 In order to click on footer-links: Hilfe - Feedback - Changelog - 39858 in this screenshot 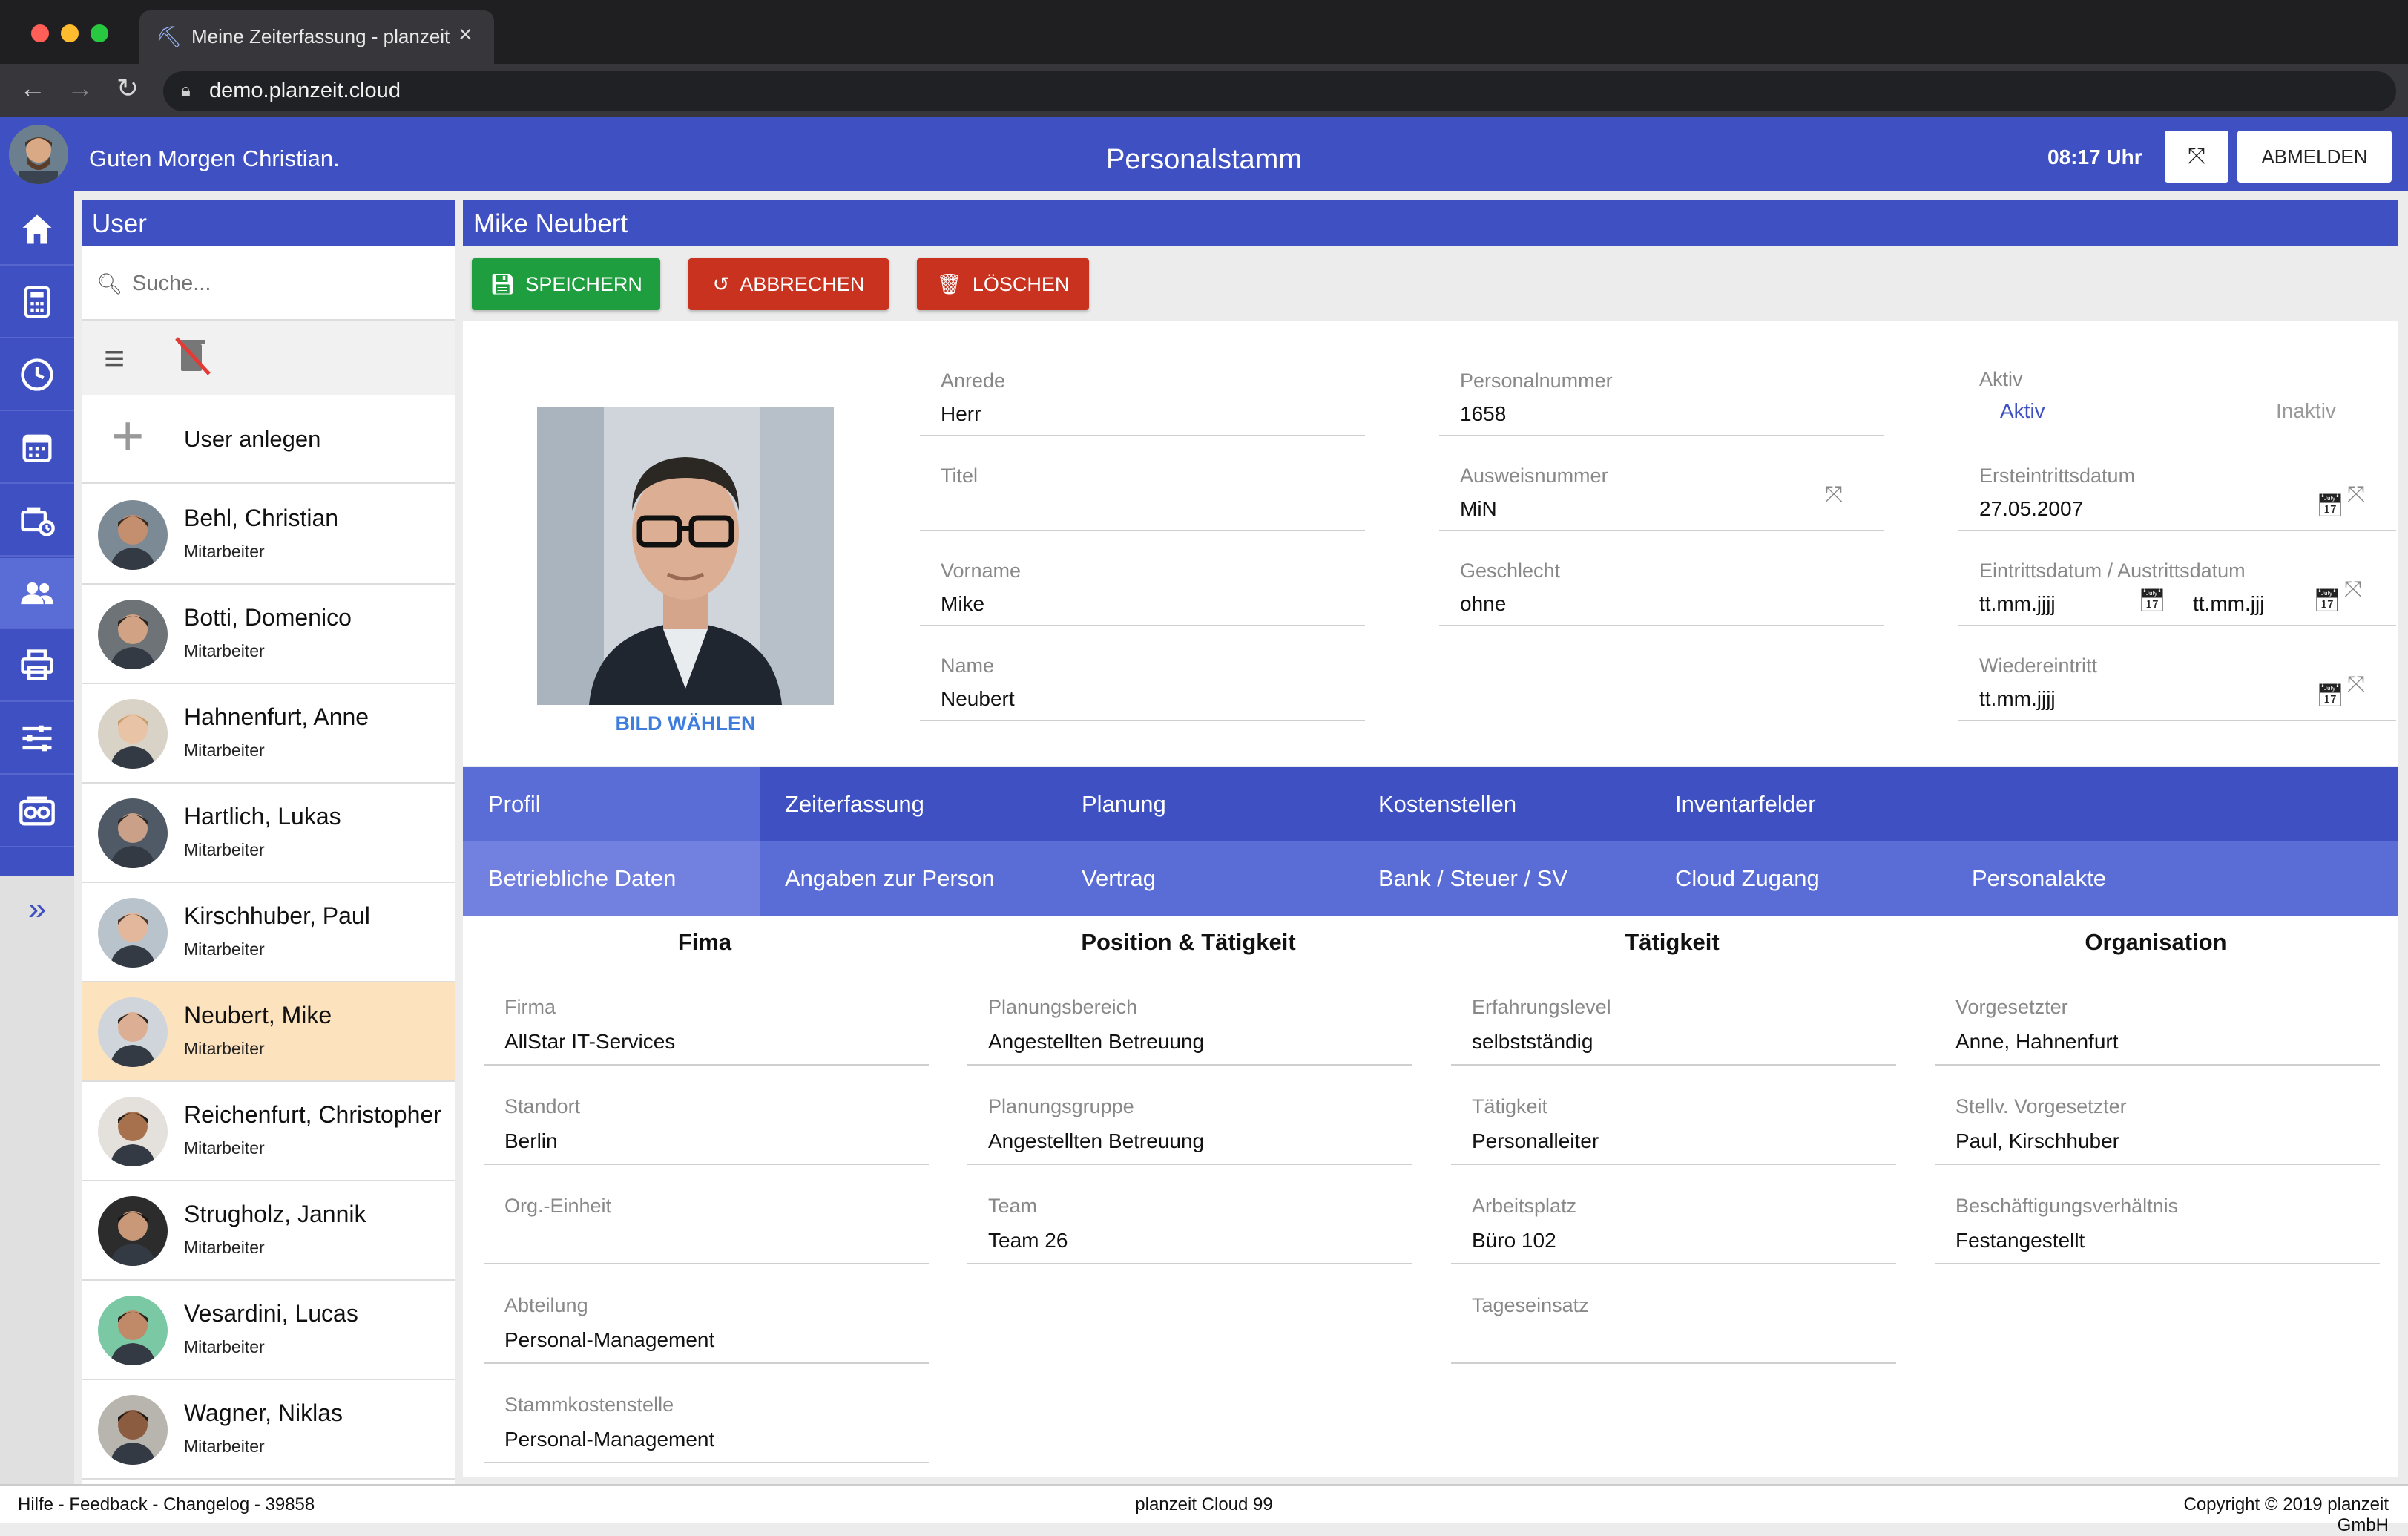, I will do `click(166, 1504)`.